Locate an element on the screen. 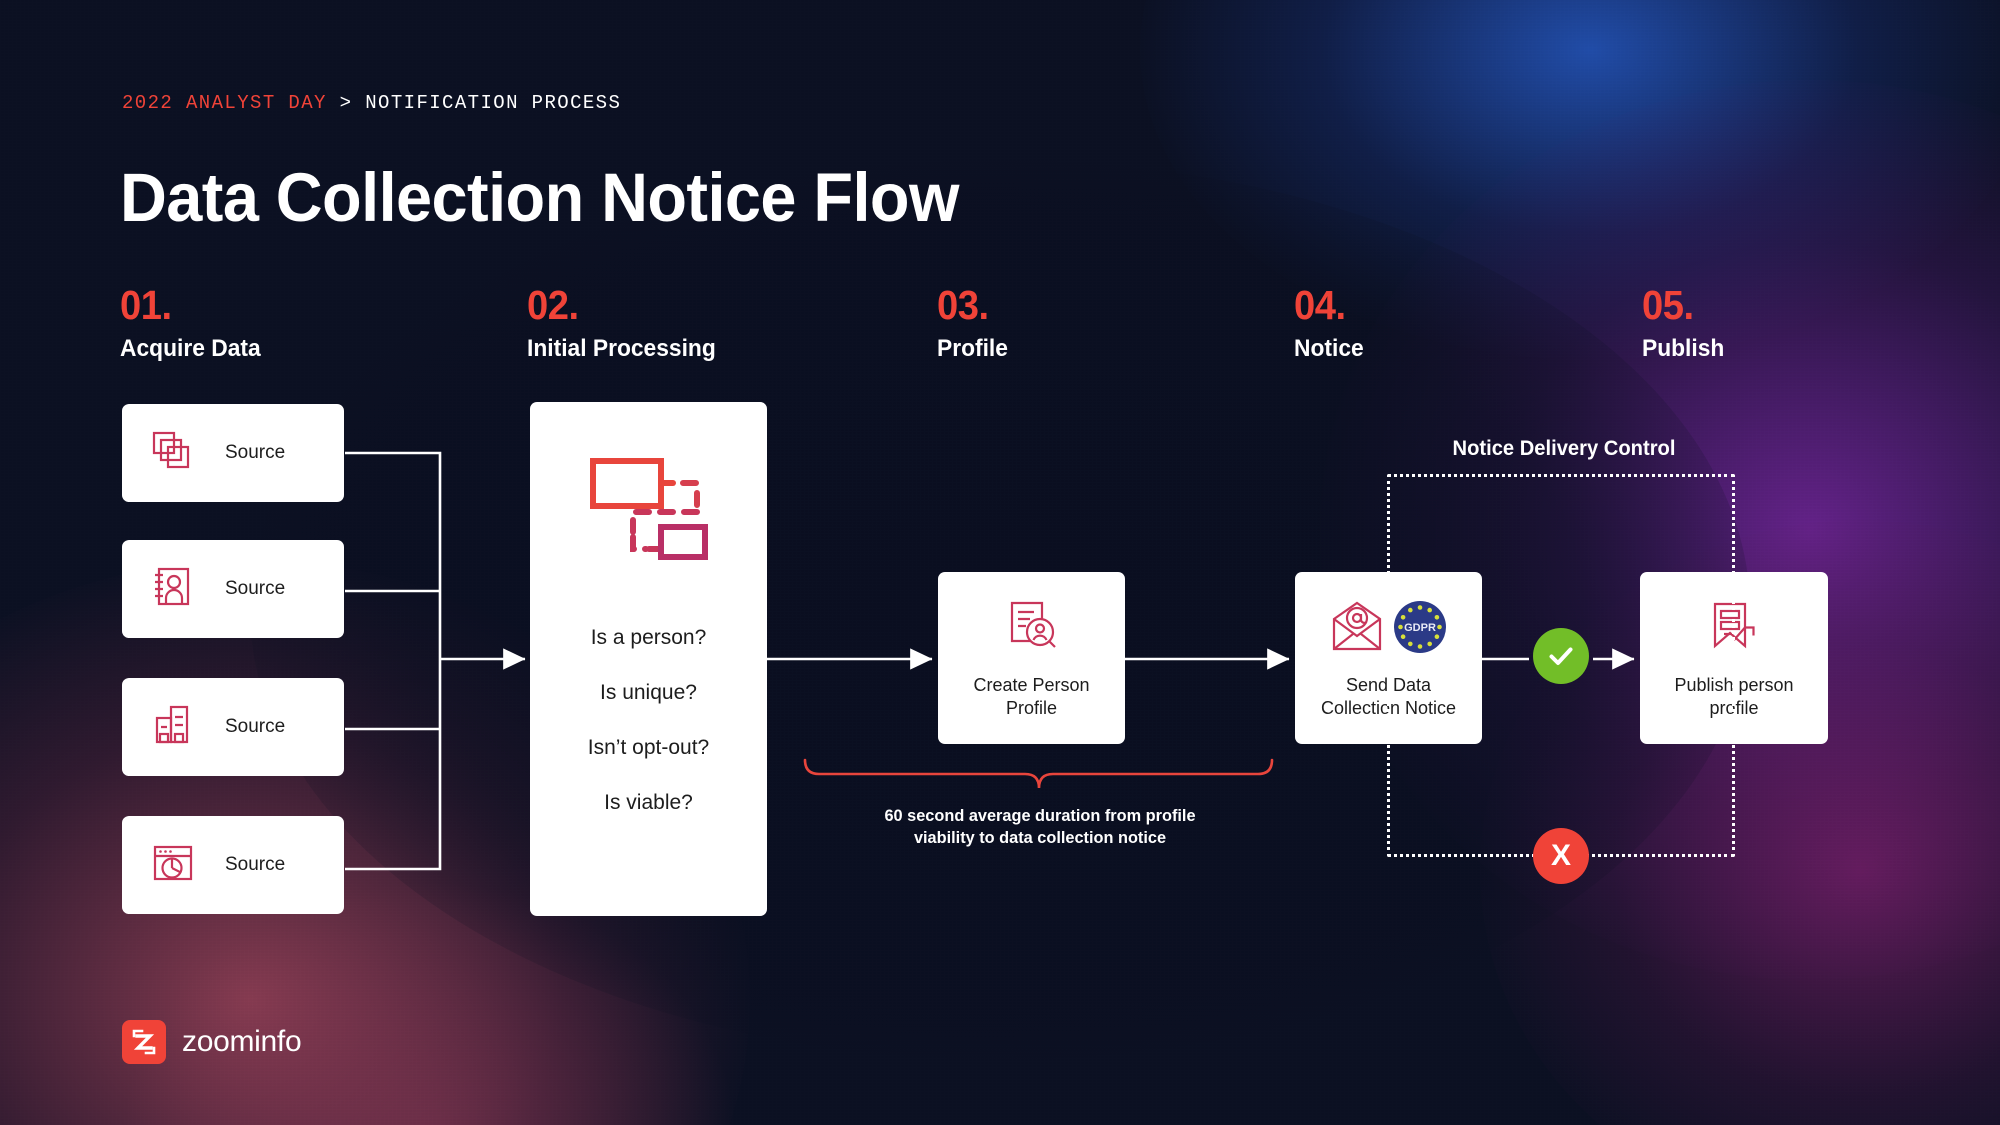 This screenshot has width=2000, height=1125. check-circle-icon is located at coordinates (1561, 656).